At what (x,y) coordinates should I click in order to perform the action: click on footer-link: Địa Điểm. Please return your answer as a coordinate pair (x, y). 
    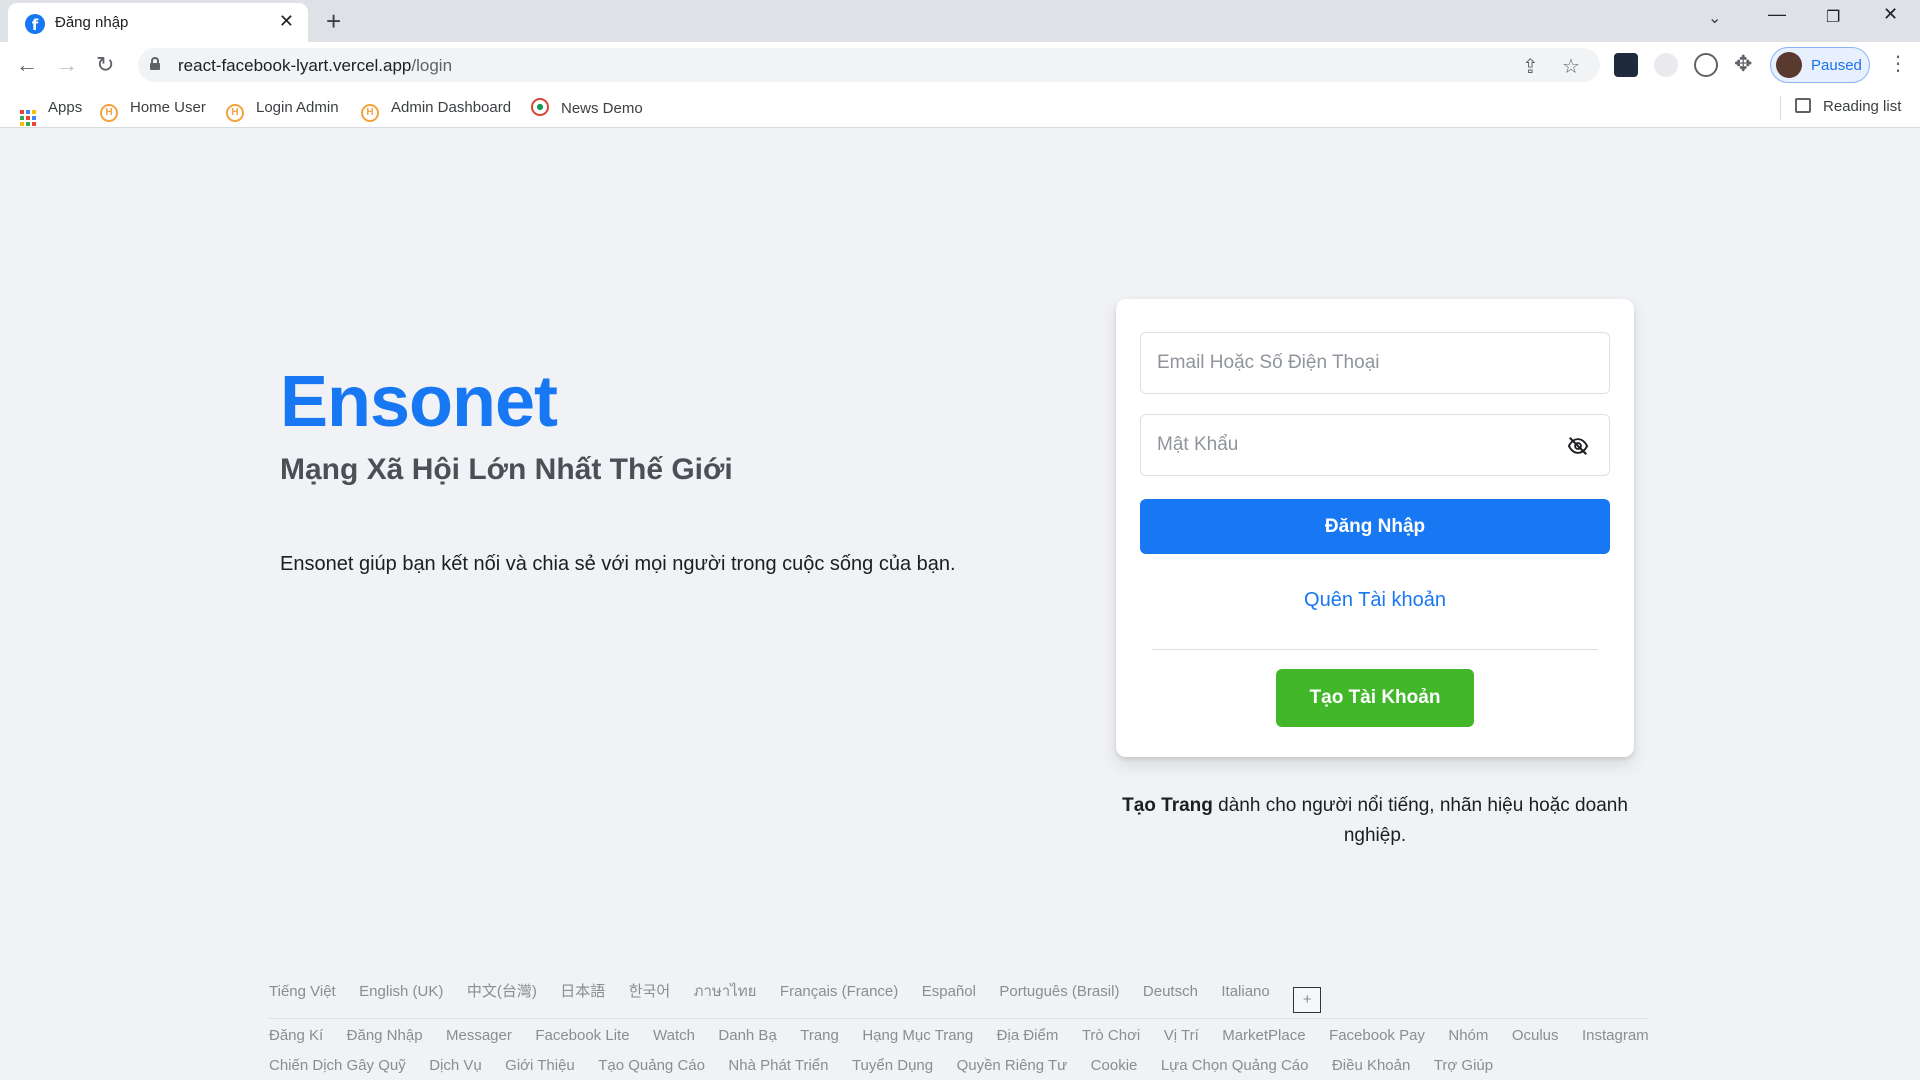
    Looking at the image, I should click on (1028, 1035).